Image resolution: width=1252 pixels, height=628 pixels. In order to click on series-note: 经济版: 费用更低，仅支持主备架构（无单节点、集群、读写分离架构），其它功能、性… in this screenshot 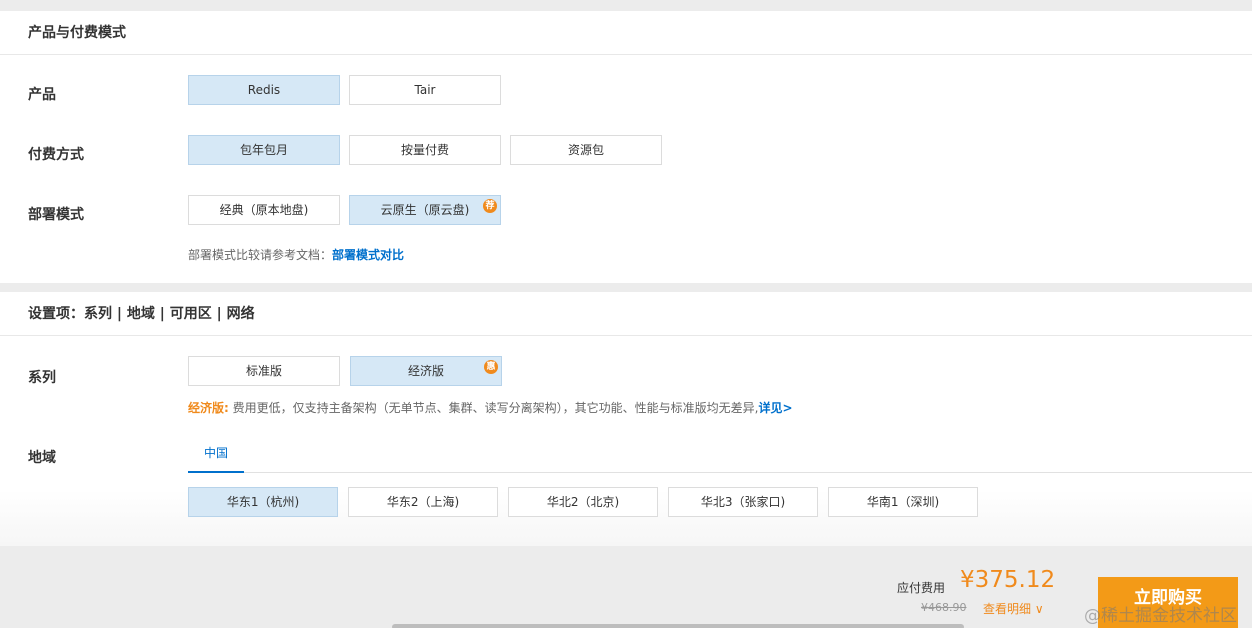, I will do `click(490, 407)`.